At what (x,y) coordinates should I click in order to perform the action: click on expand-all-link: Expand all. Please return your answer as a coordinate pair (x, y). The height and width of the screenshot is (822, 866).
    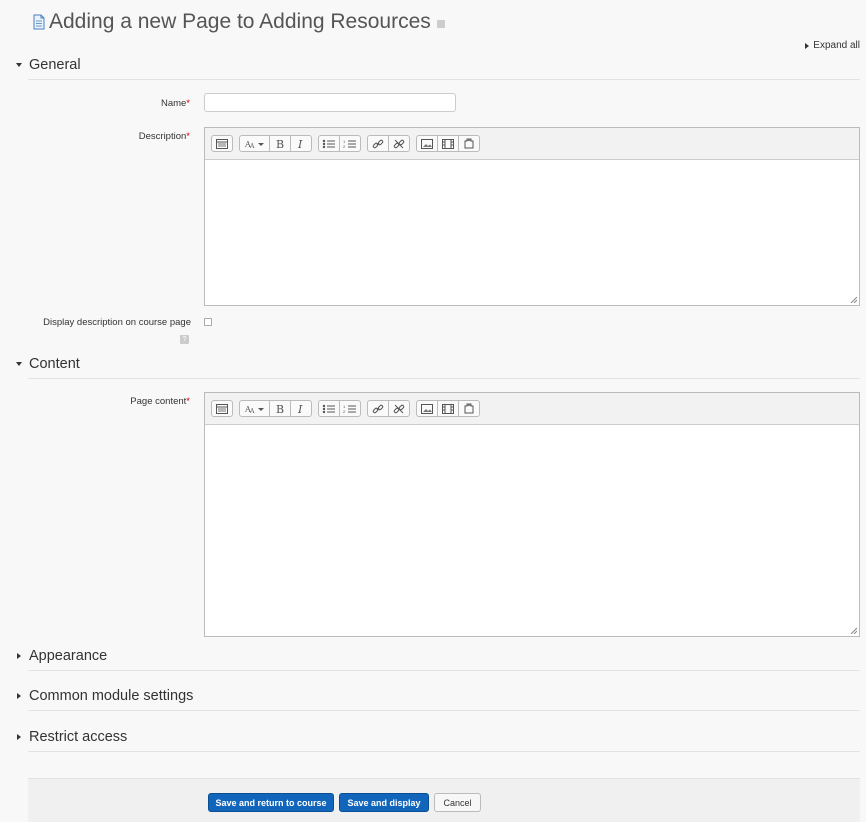
    Looking at the image, I should click on (832, 45).